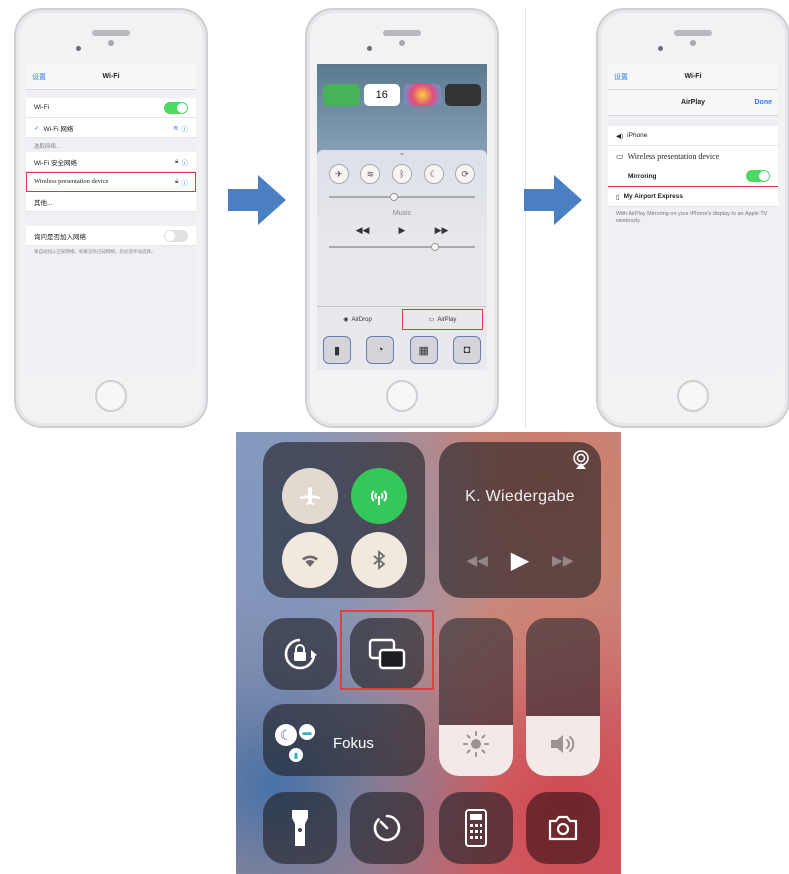  I want to click on device-row-airport-express: ▯ My Airport Express, so click(693, 197).